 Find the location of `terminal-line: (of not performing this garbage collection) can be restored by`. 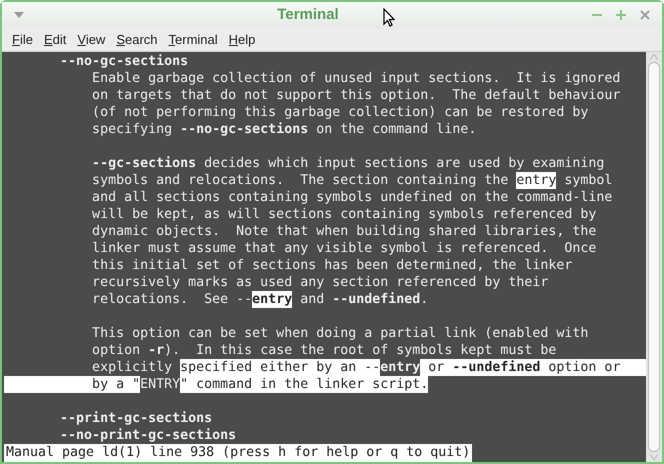

terminal-line: (of not performing this garbage collection) can be restored by is located at coordinates (339, 112).